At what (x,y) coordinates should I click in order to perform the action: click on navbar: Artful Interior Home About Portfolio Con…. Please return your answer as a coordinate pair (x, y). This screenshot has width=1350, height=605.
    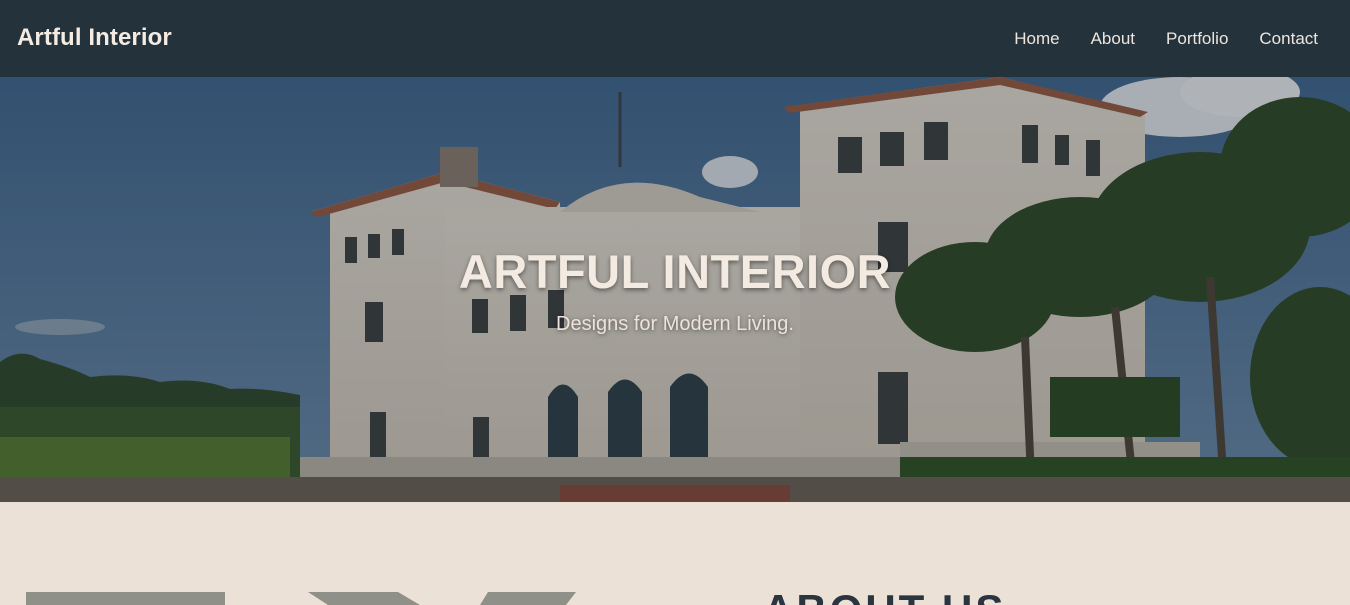
    Looking at the image, I should click on (675, 38).